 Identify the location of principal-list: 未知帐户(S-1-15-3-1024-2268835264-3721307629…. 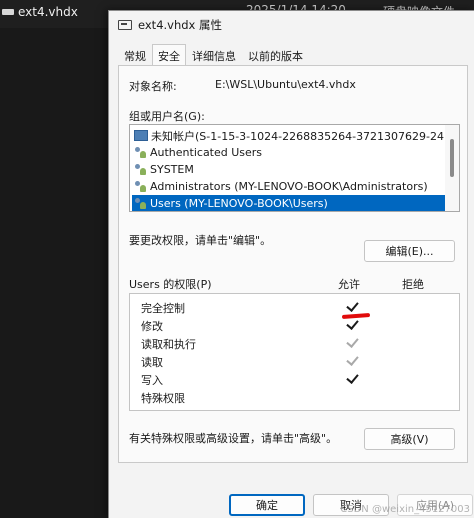
(294, 168).